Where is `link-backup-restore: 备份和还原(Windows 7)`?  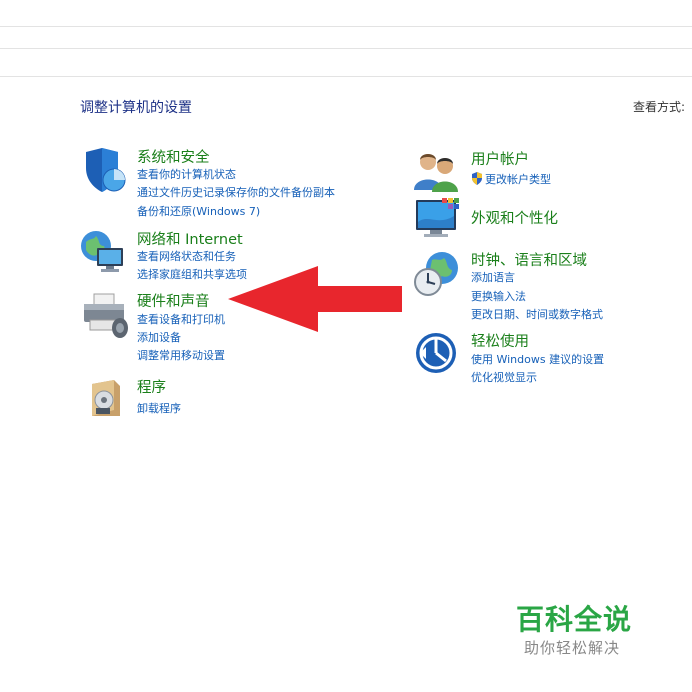
link-backup-restore: 备份和还原(Windows 7) is located at coordinates (198, 211).